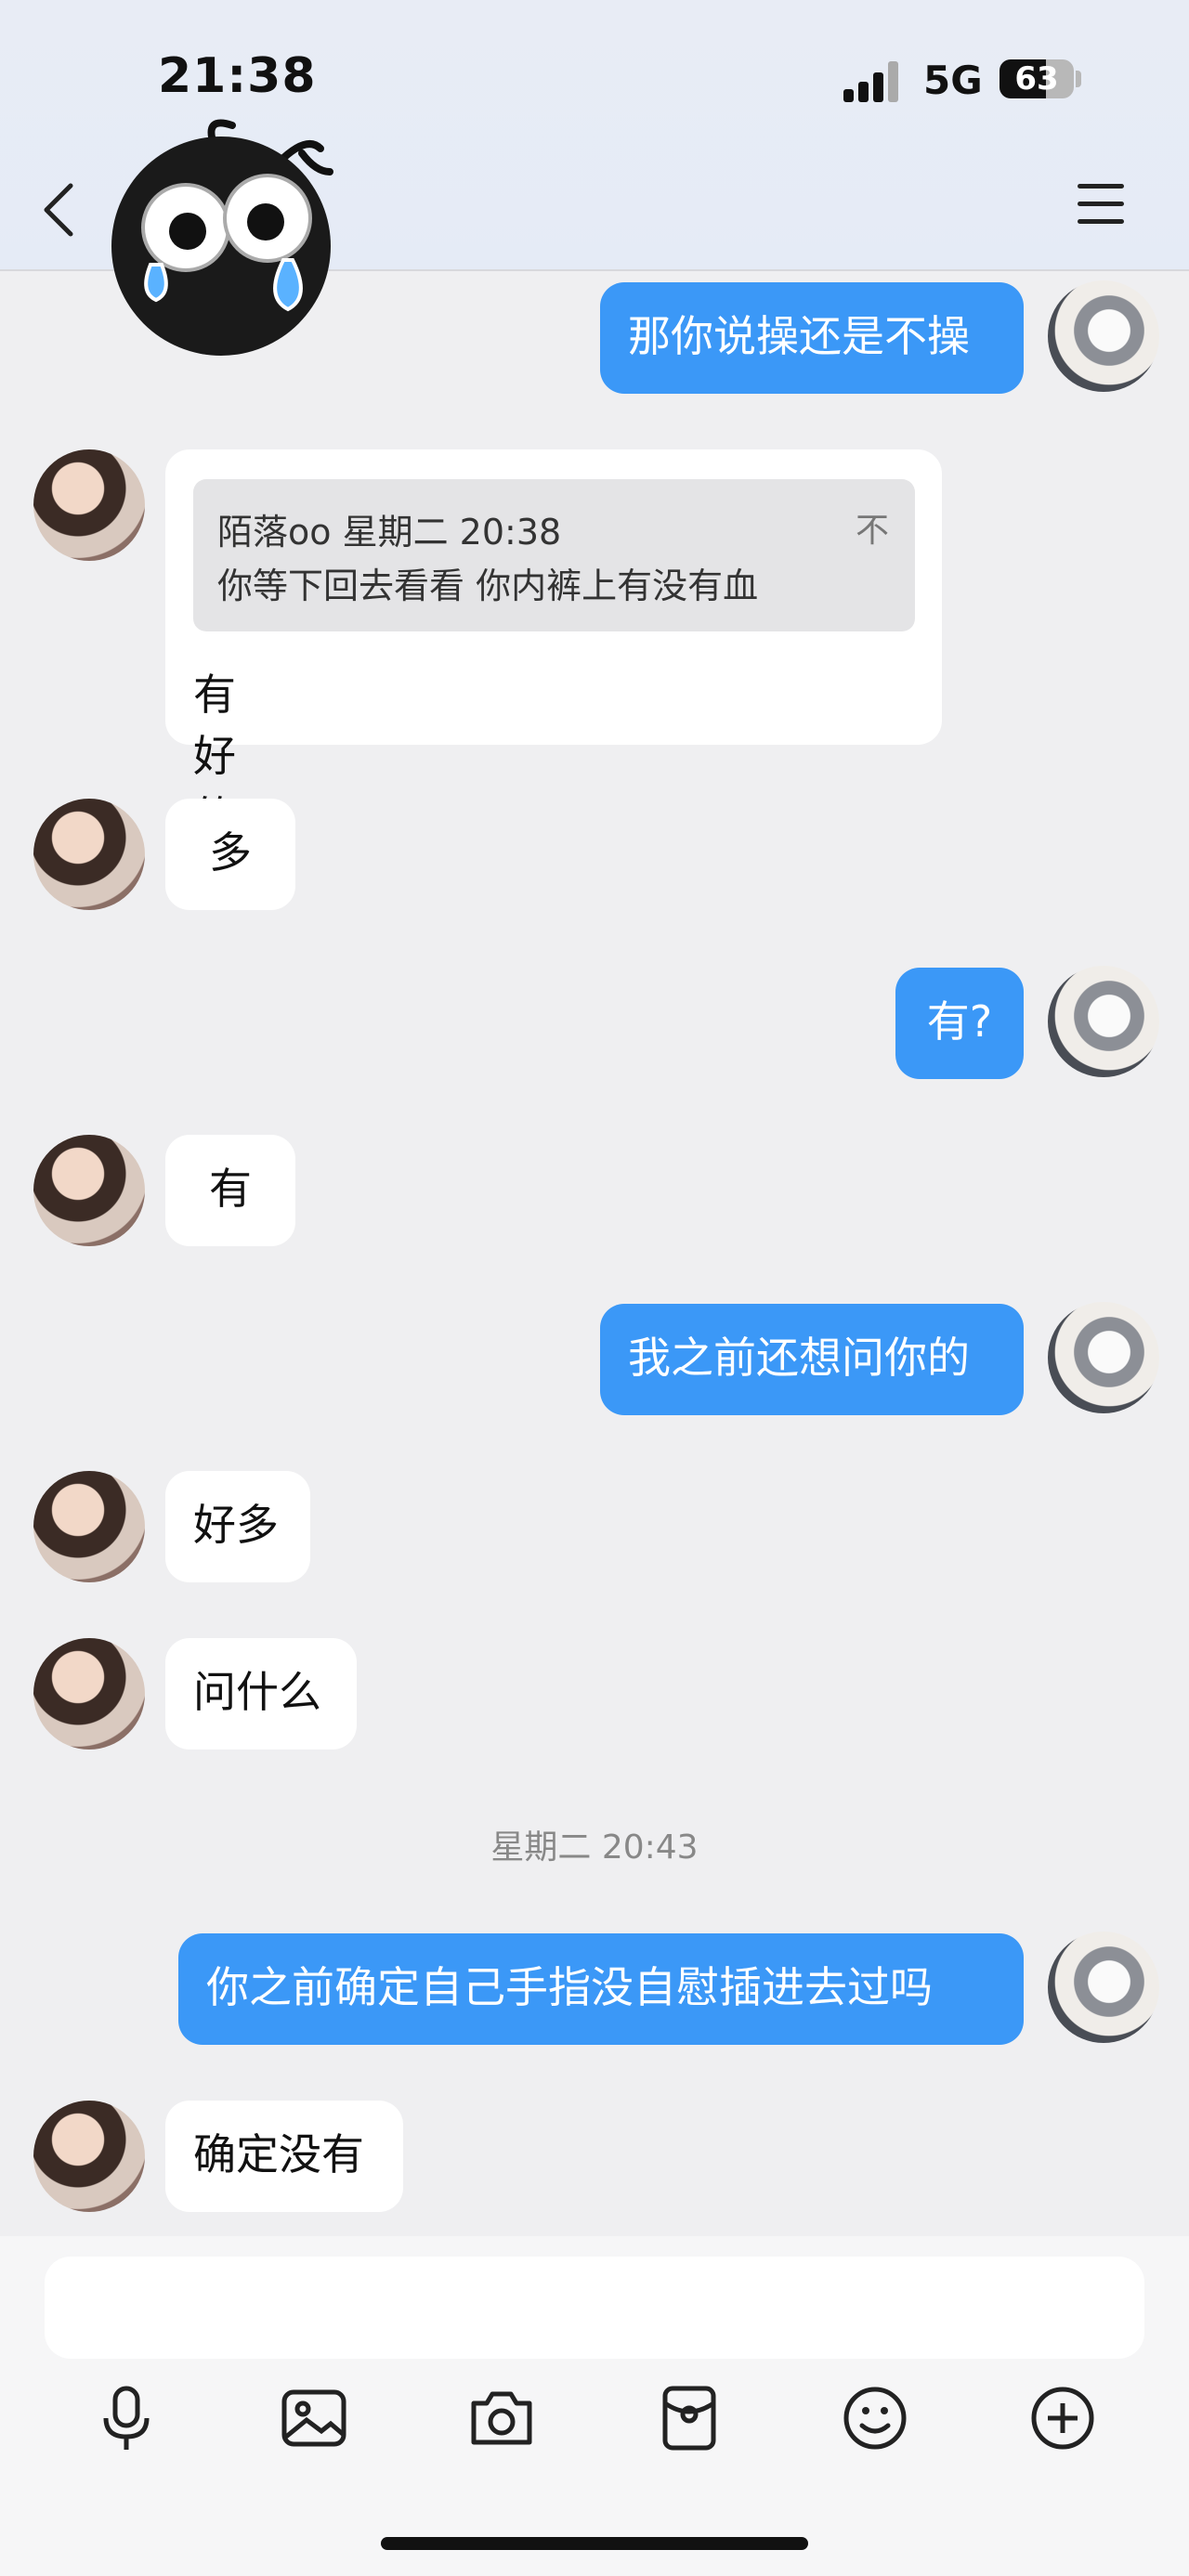 Image resolution: width=1189 pixels, height=2576 pixels. What do you see at coordinates (601, 1989) in the screenshot?
I see `message-bubble-out: 你之前确定自己手指没自慰插进去过吗` at bounding box center [601, 1989].